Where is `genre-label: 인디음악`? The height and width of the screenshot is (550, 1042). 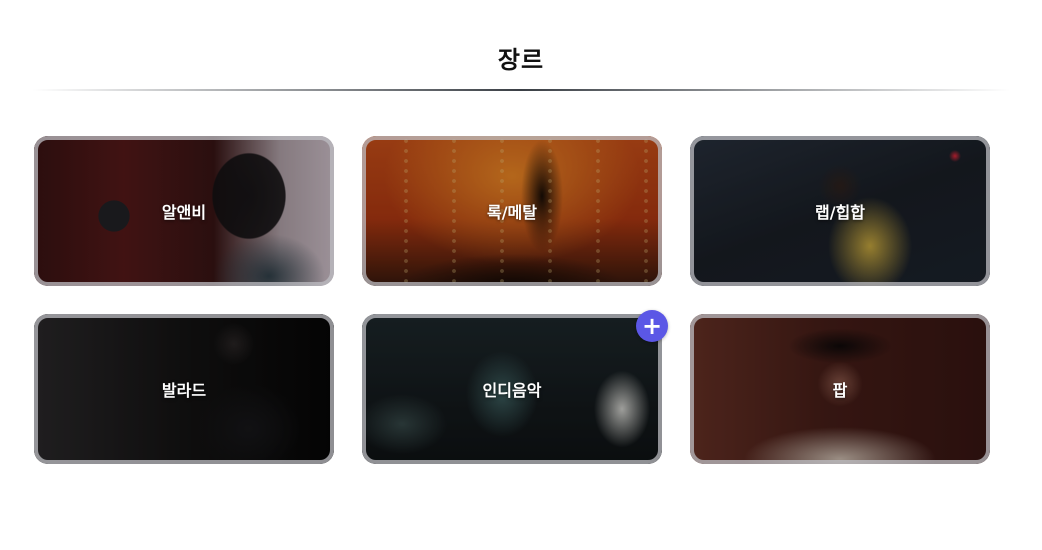
genre-label: 인디음악 is located at coordinates (512, 390).